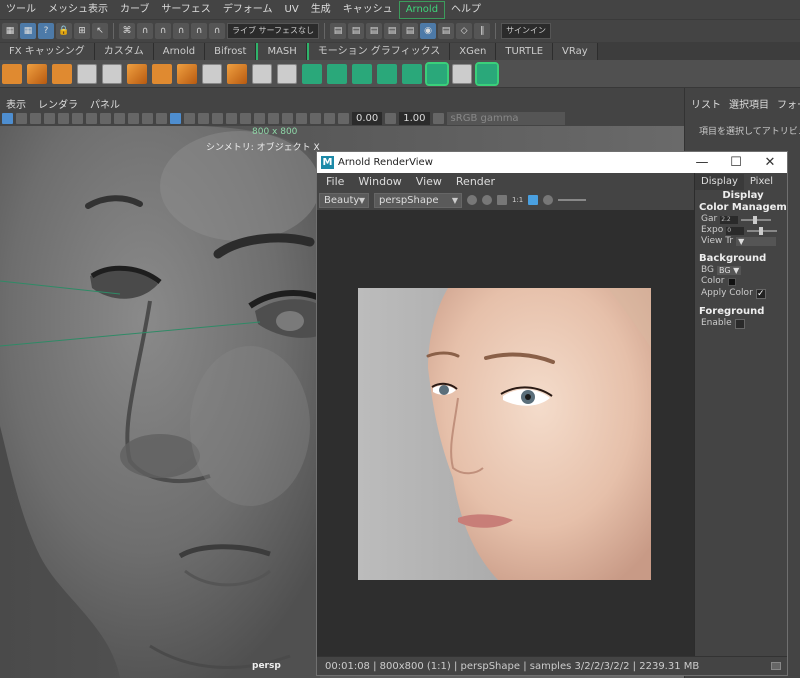  What do you see at coordinates (466, 10) in the screenshot?
I see `menu-help: ヘルプ` at bounding box center [466, 10].